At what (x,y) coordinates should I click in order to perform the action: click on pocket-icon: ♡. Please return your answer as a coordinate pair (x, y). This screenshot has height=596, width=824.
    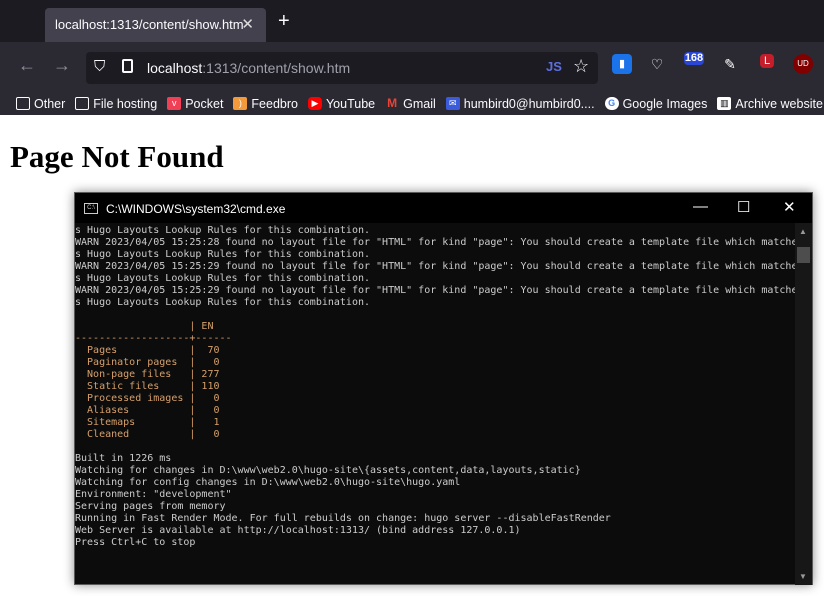
    Looking at the image, I should click on (657, 64).